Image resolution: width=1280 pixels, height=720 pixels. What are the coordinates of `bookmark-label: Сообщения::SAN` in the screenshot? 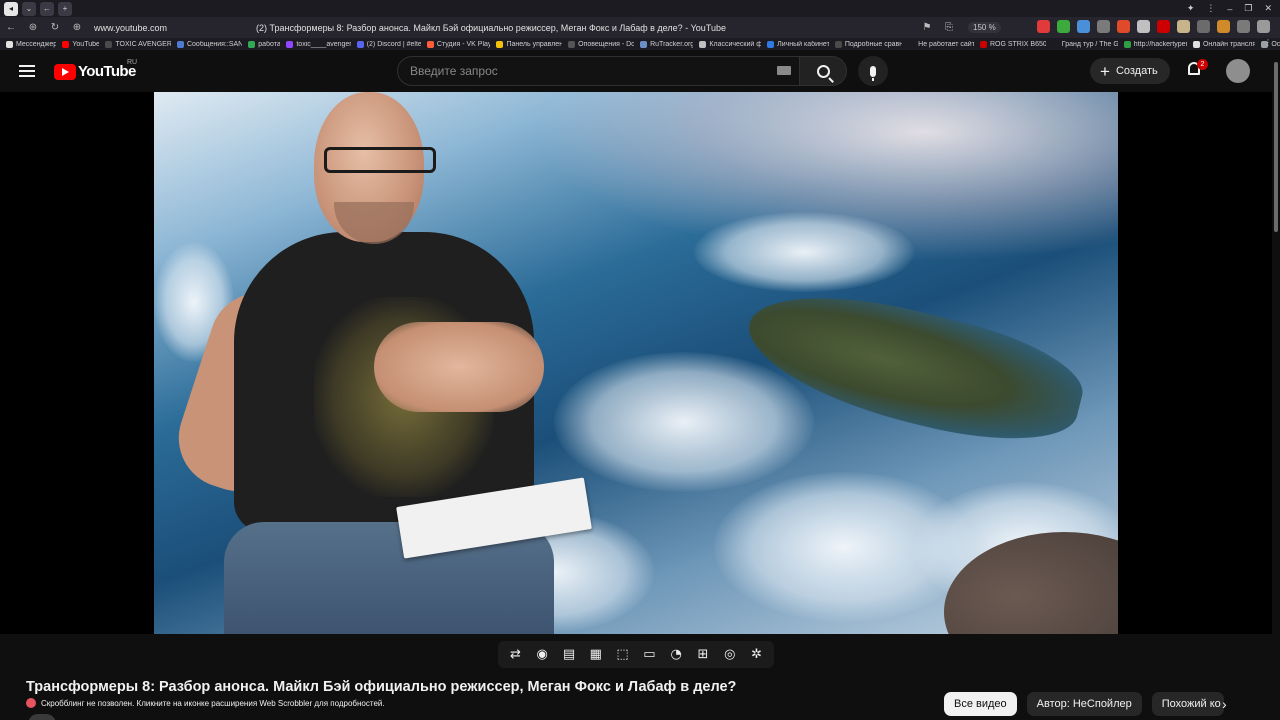 It's located at (214, 44).